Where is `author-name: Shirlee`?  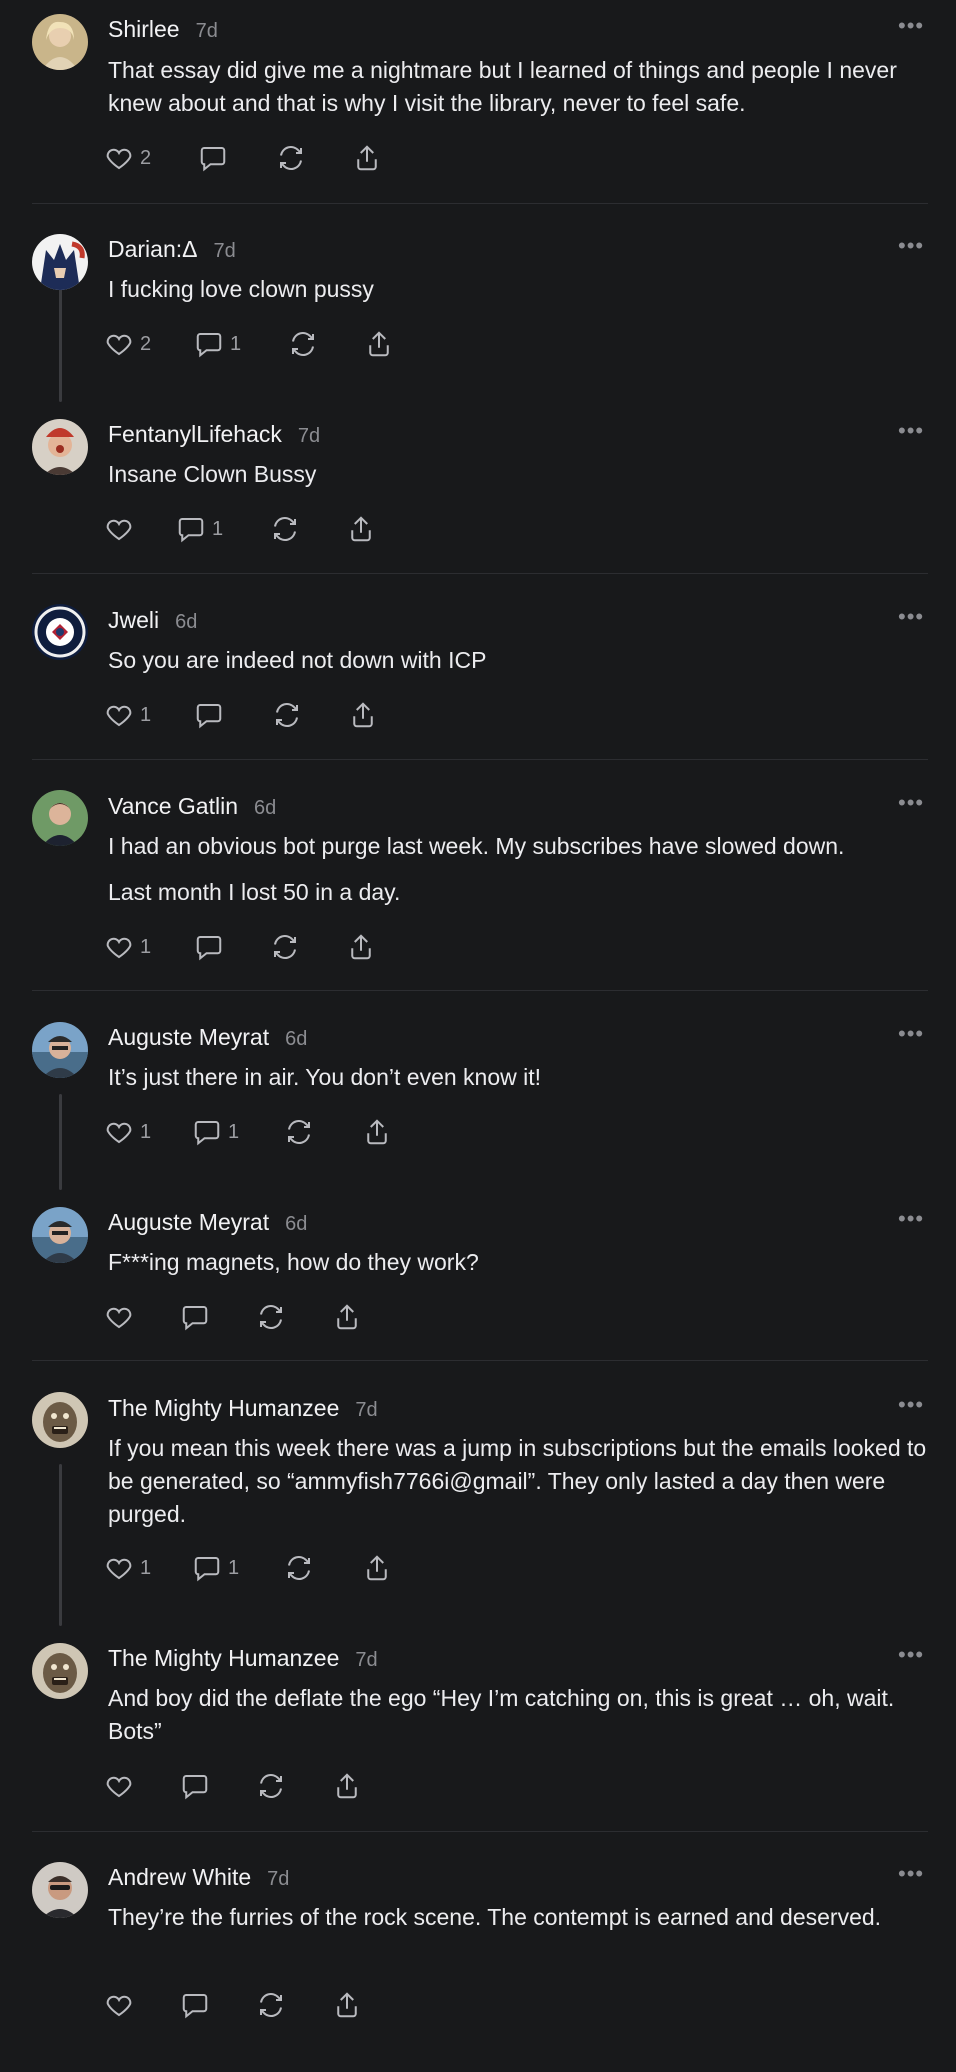
author-name: Shirlee is located at coordinates (144, 29).